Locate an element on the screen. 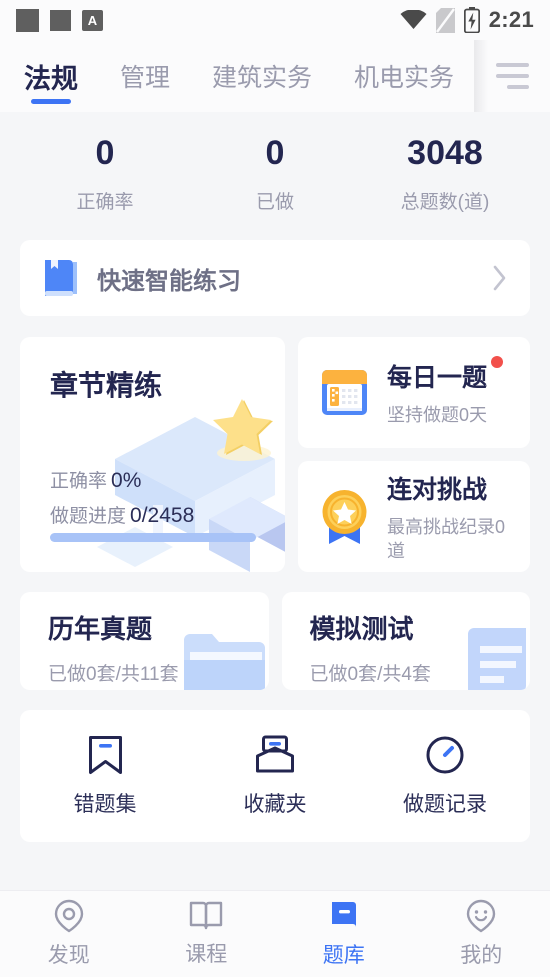 The image size is (550, 977). tab-label: 建筑实务 is located at coordinates (262, 78).